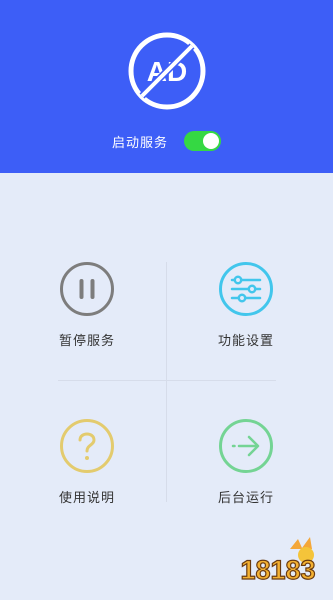  What do you see at coordinates (86, 498) in the screenshot?
I see `usage-help-label: 使用说明` at bounding box center [86, 498].